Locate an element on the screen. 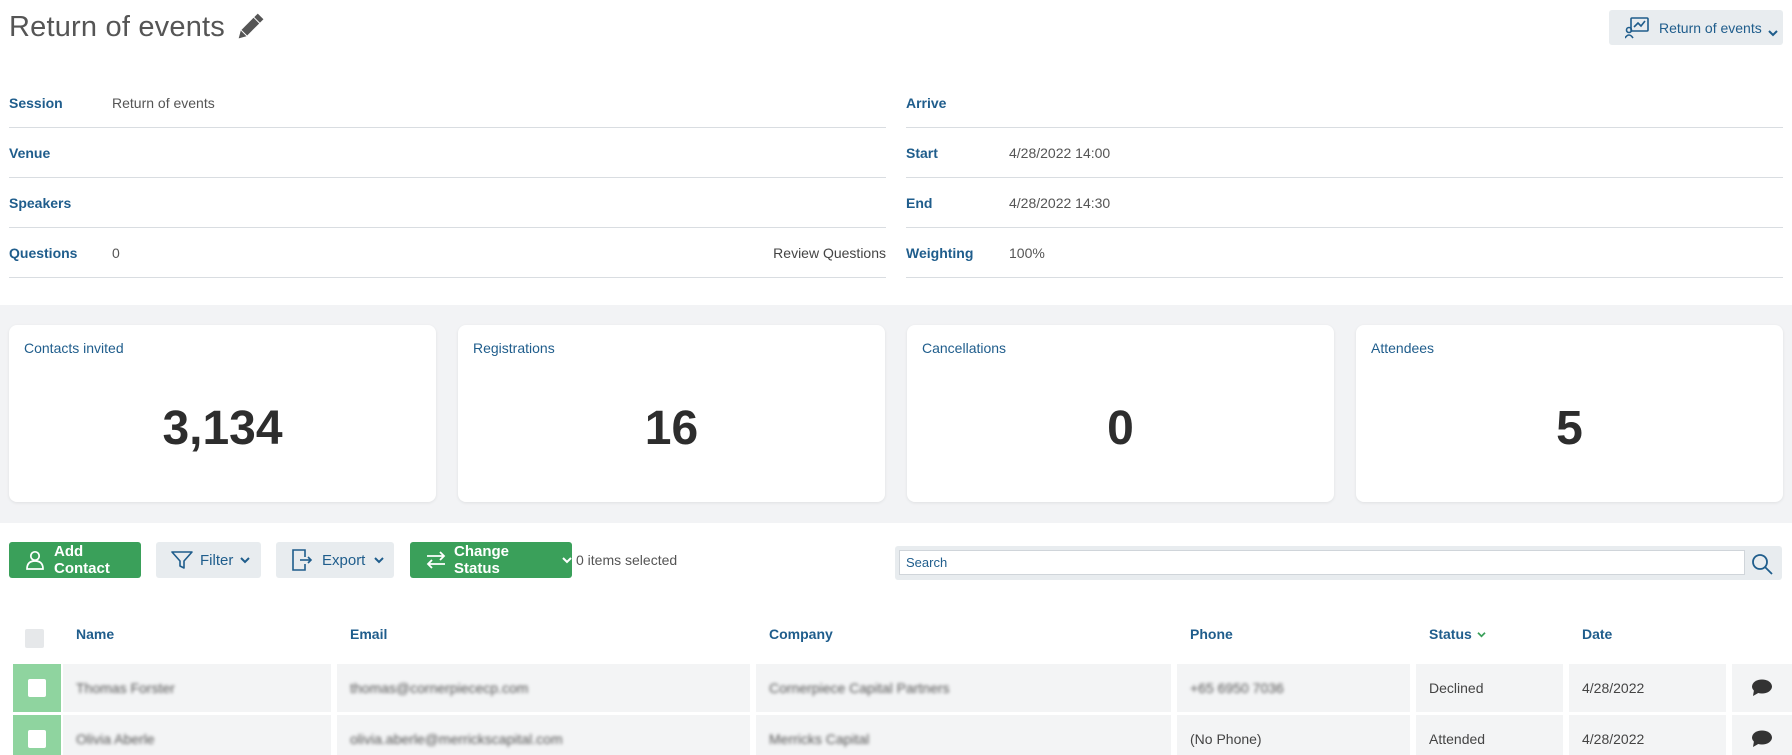 The height and width of the screenshot is (755, 1792). column-header-name: Name is located at coordinates (95, 634).